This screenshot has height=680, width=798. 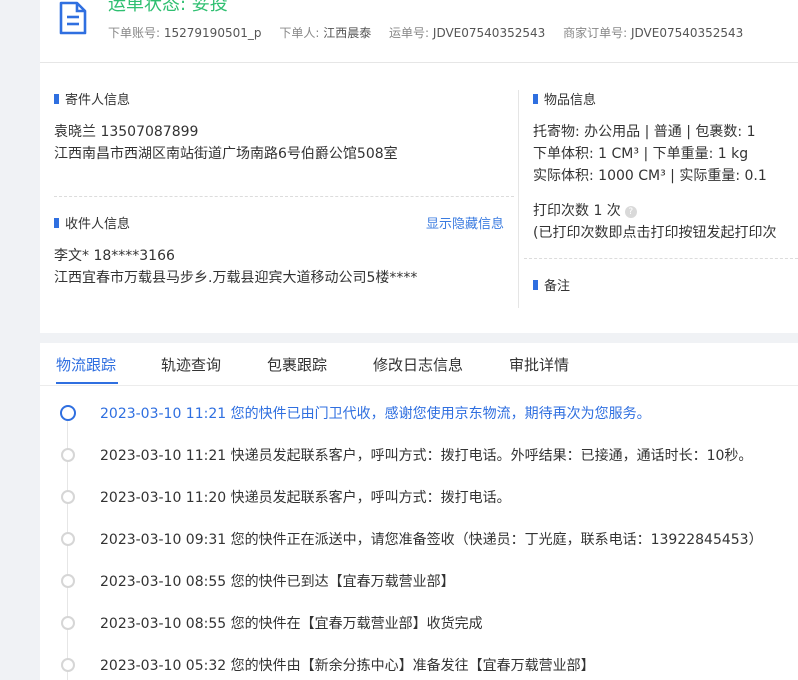 What do you see at coordinates (650, 176) in the screenshot?
I see `goods-line-actual-volume: 实际体积: 1000 CM³ | 实际重量: 0.1` at bounding box center [650, 176].